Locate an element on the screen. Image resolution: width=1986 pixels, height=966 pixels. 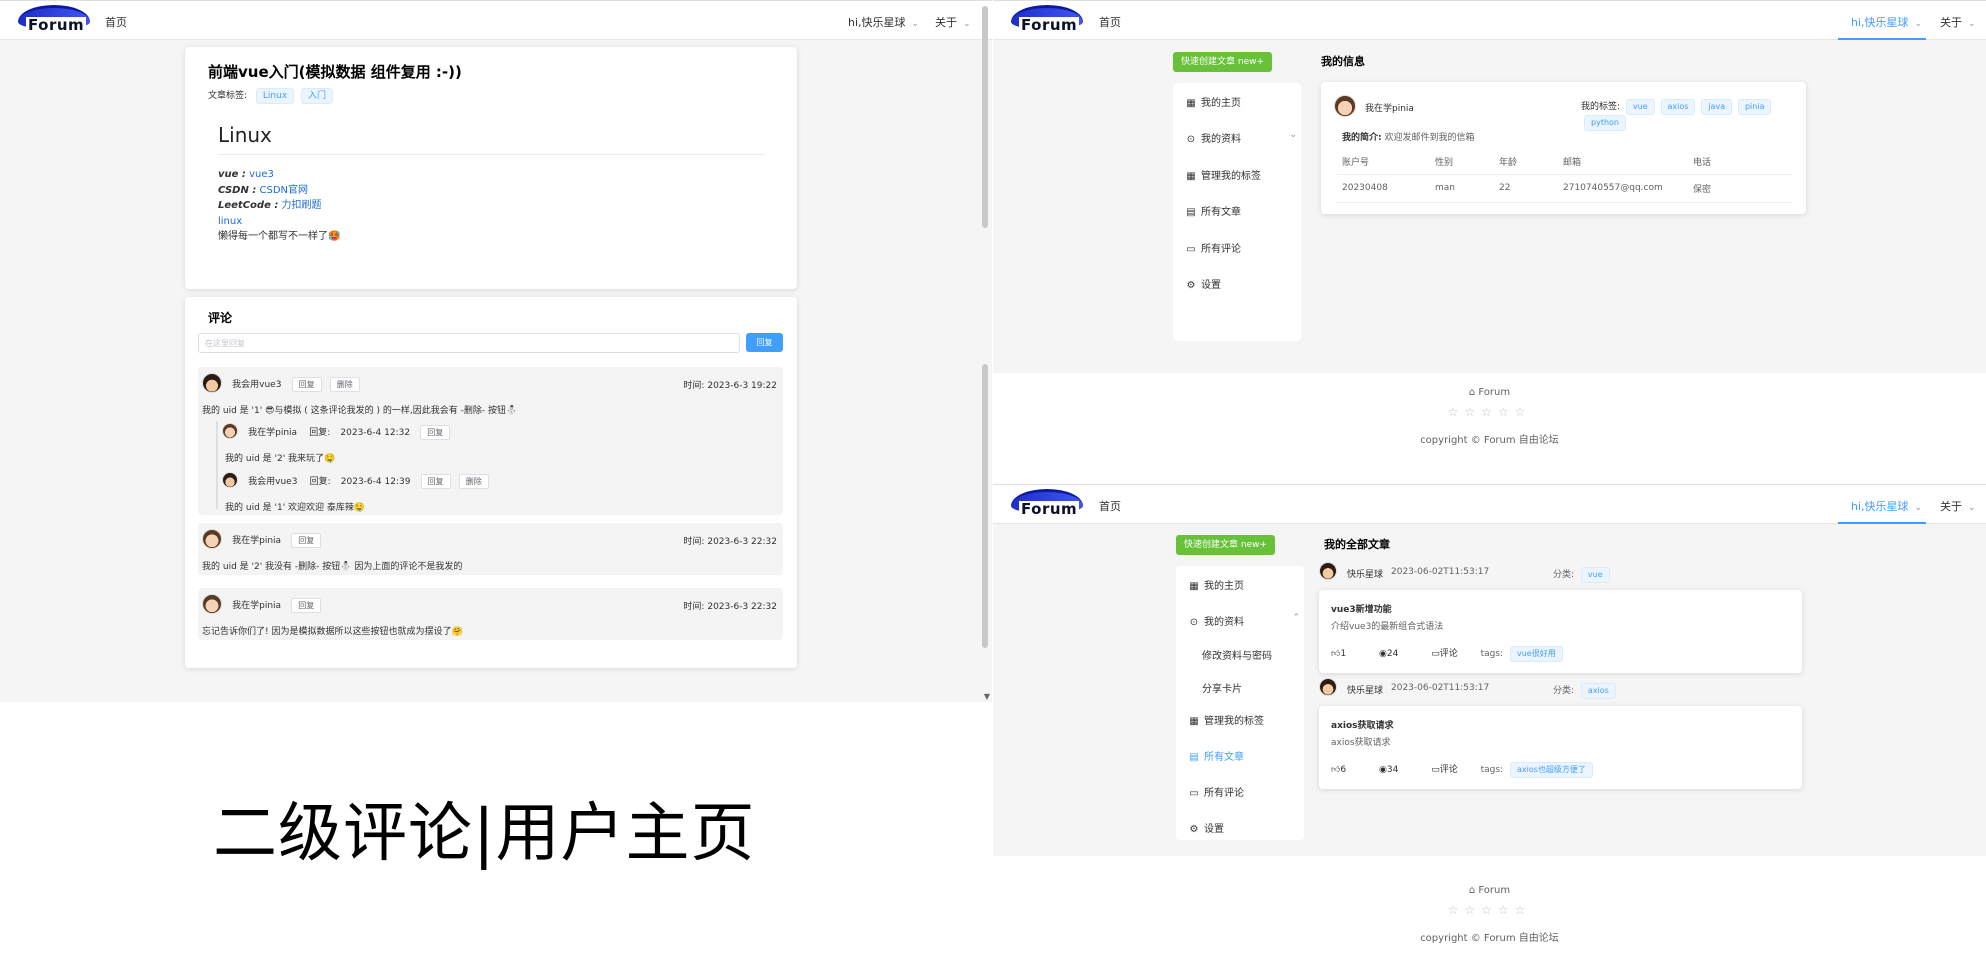
reply-text: 我的 uid 是 '1' 欢迎欢迎 泰库辣🤤 is located at coordinates (295, 508).